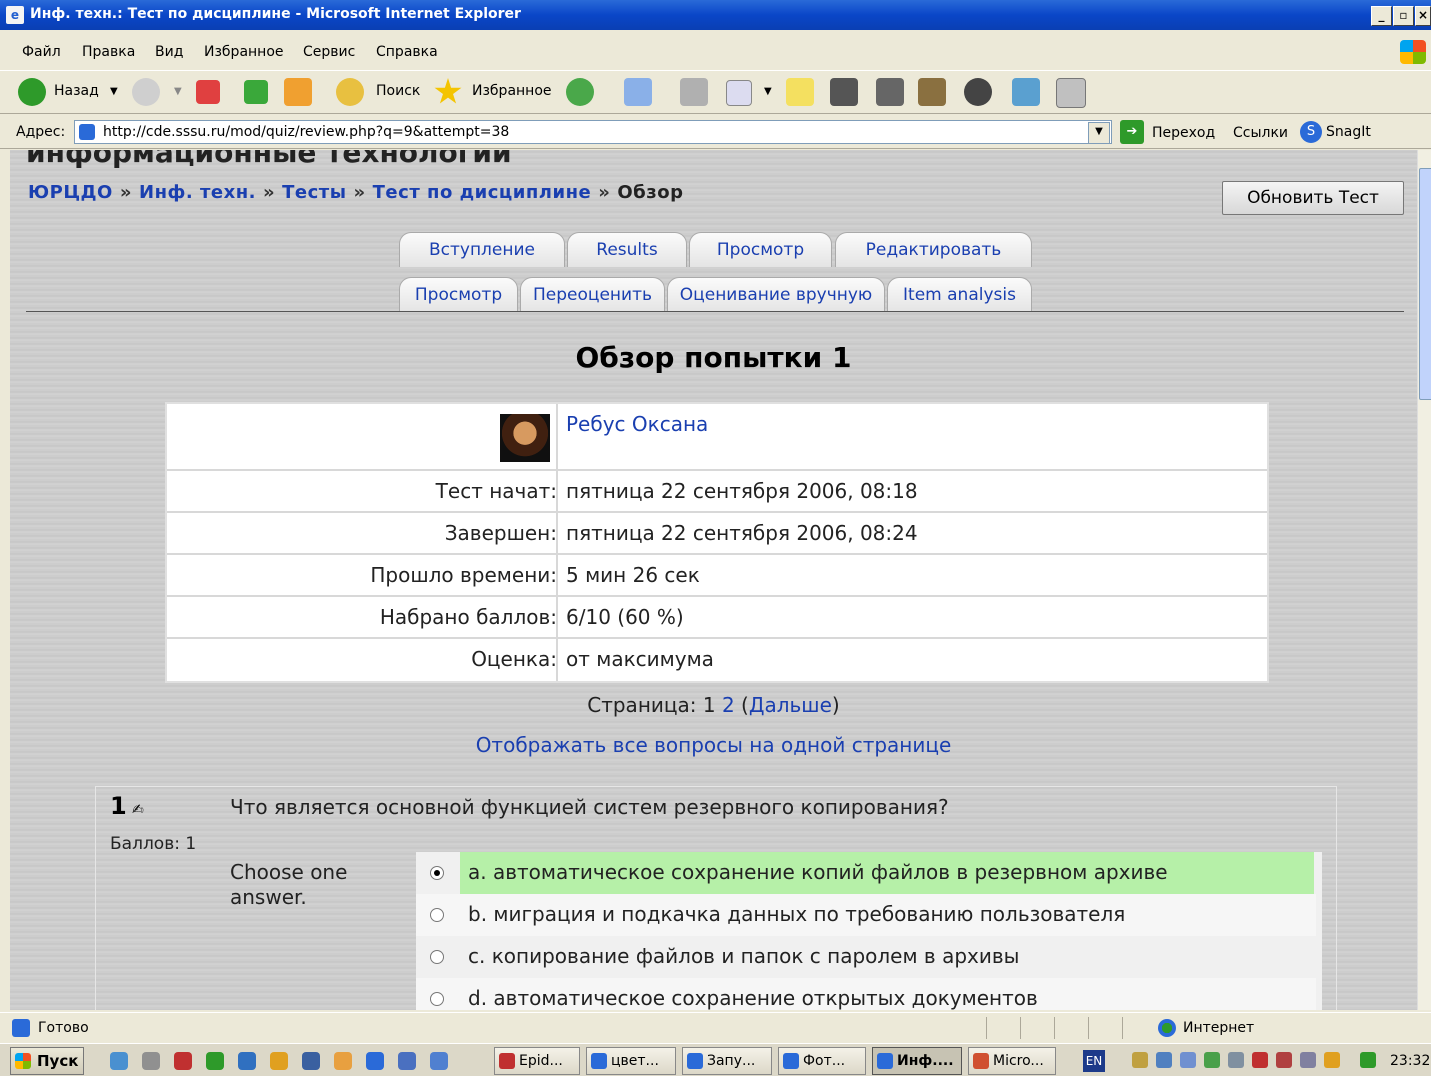 This screenshot has height=1076, width=1431. Describe the element at coordinates (512, 91) in the screenshot. I see `favorites-label: Избранное` at that location.